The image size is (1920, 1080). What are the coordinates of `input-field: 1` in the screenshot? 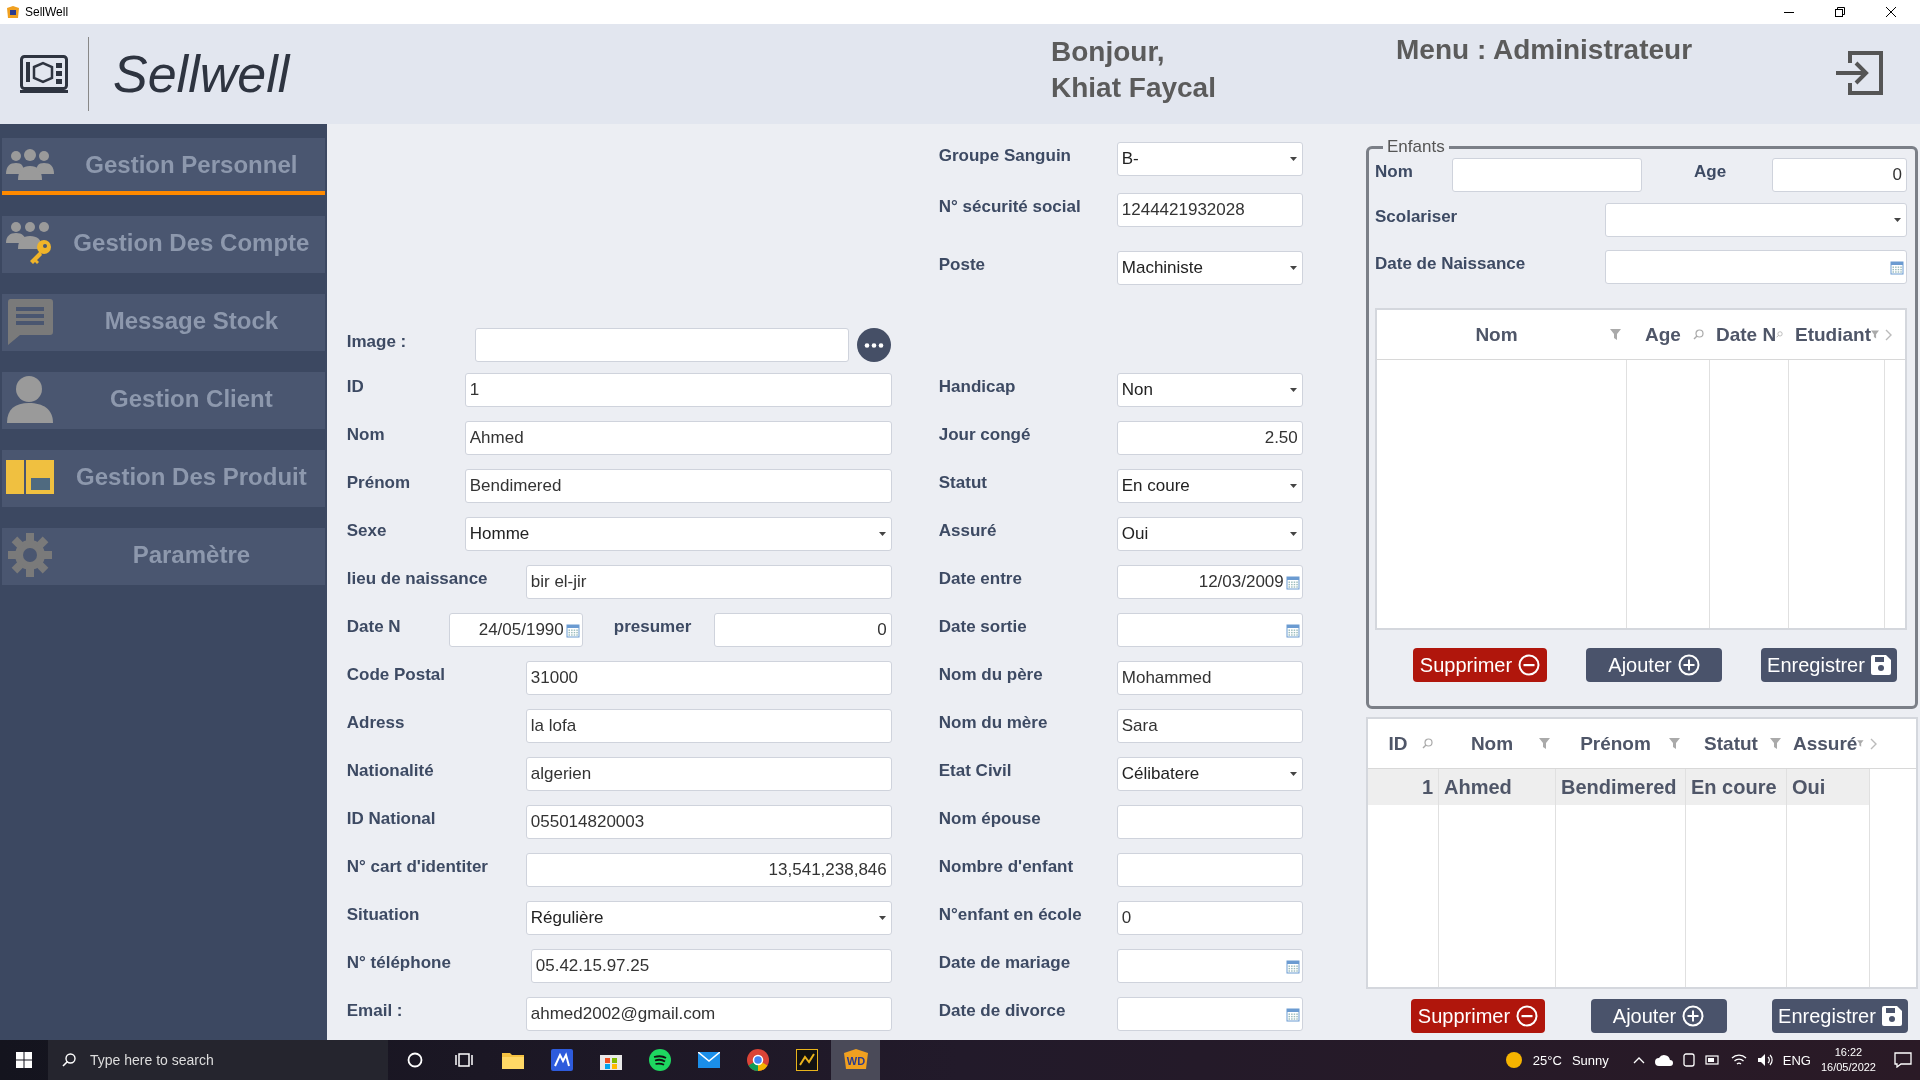 It's located at (678, 390).